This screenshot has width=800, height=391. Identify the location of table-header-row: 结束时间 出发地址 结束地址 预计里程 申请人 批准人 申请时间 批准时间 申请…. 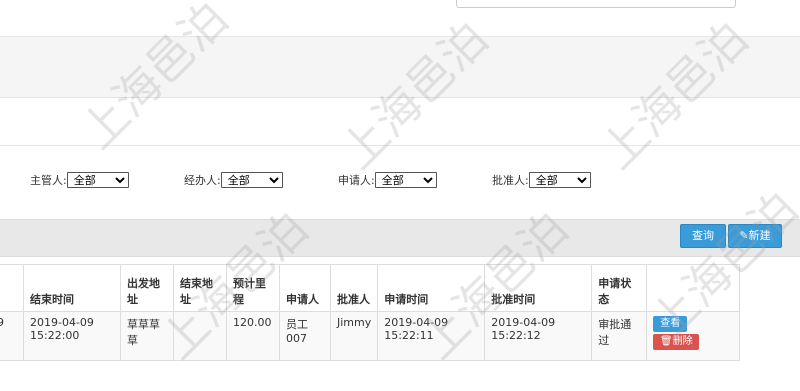
(370, 288).